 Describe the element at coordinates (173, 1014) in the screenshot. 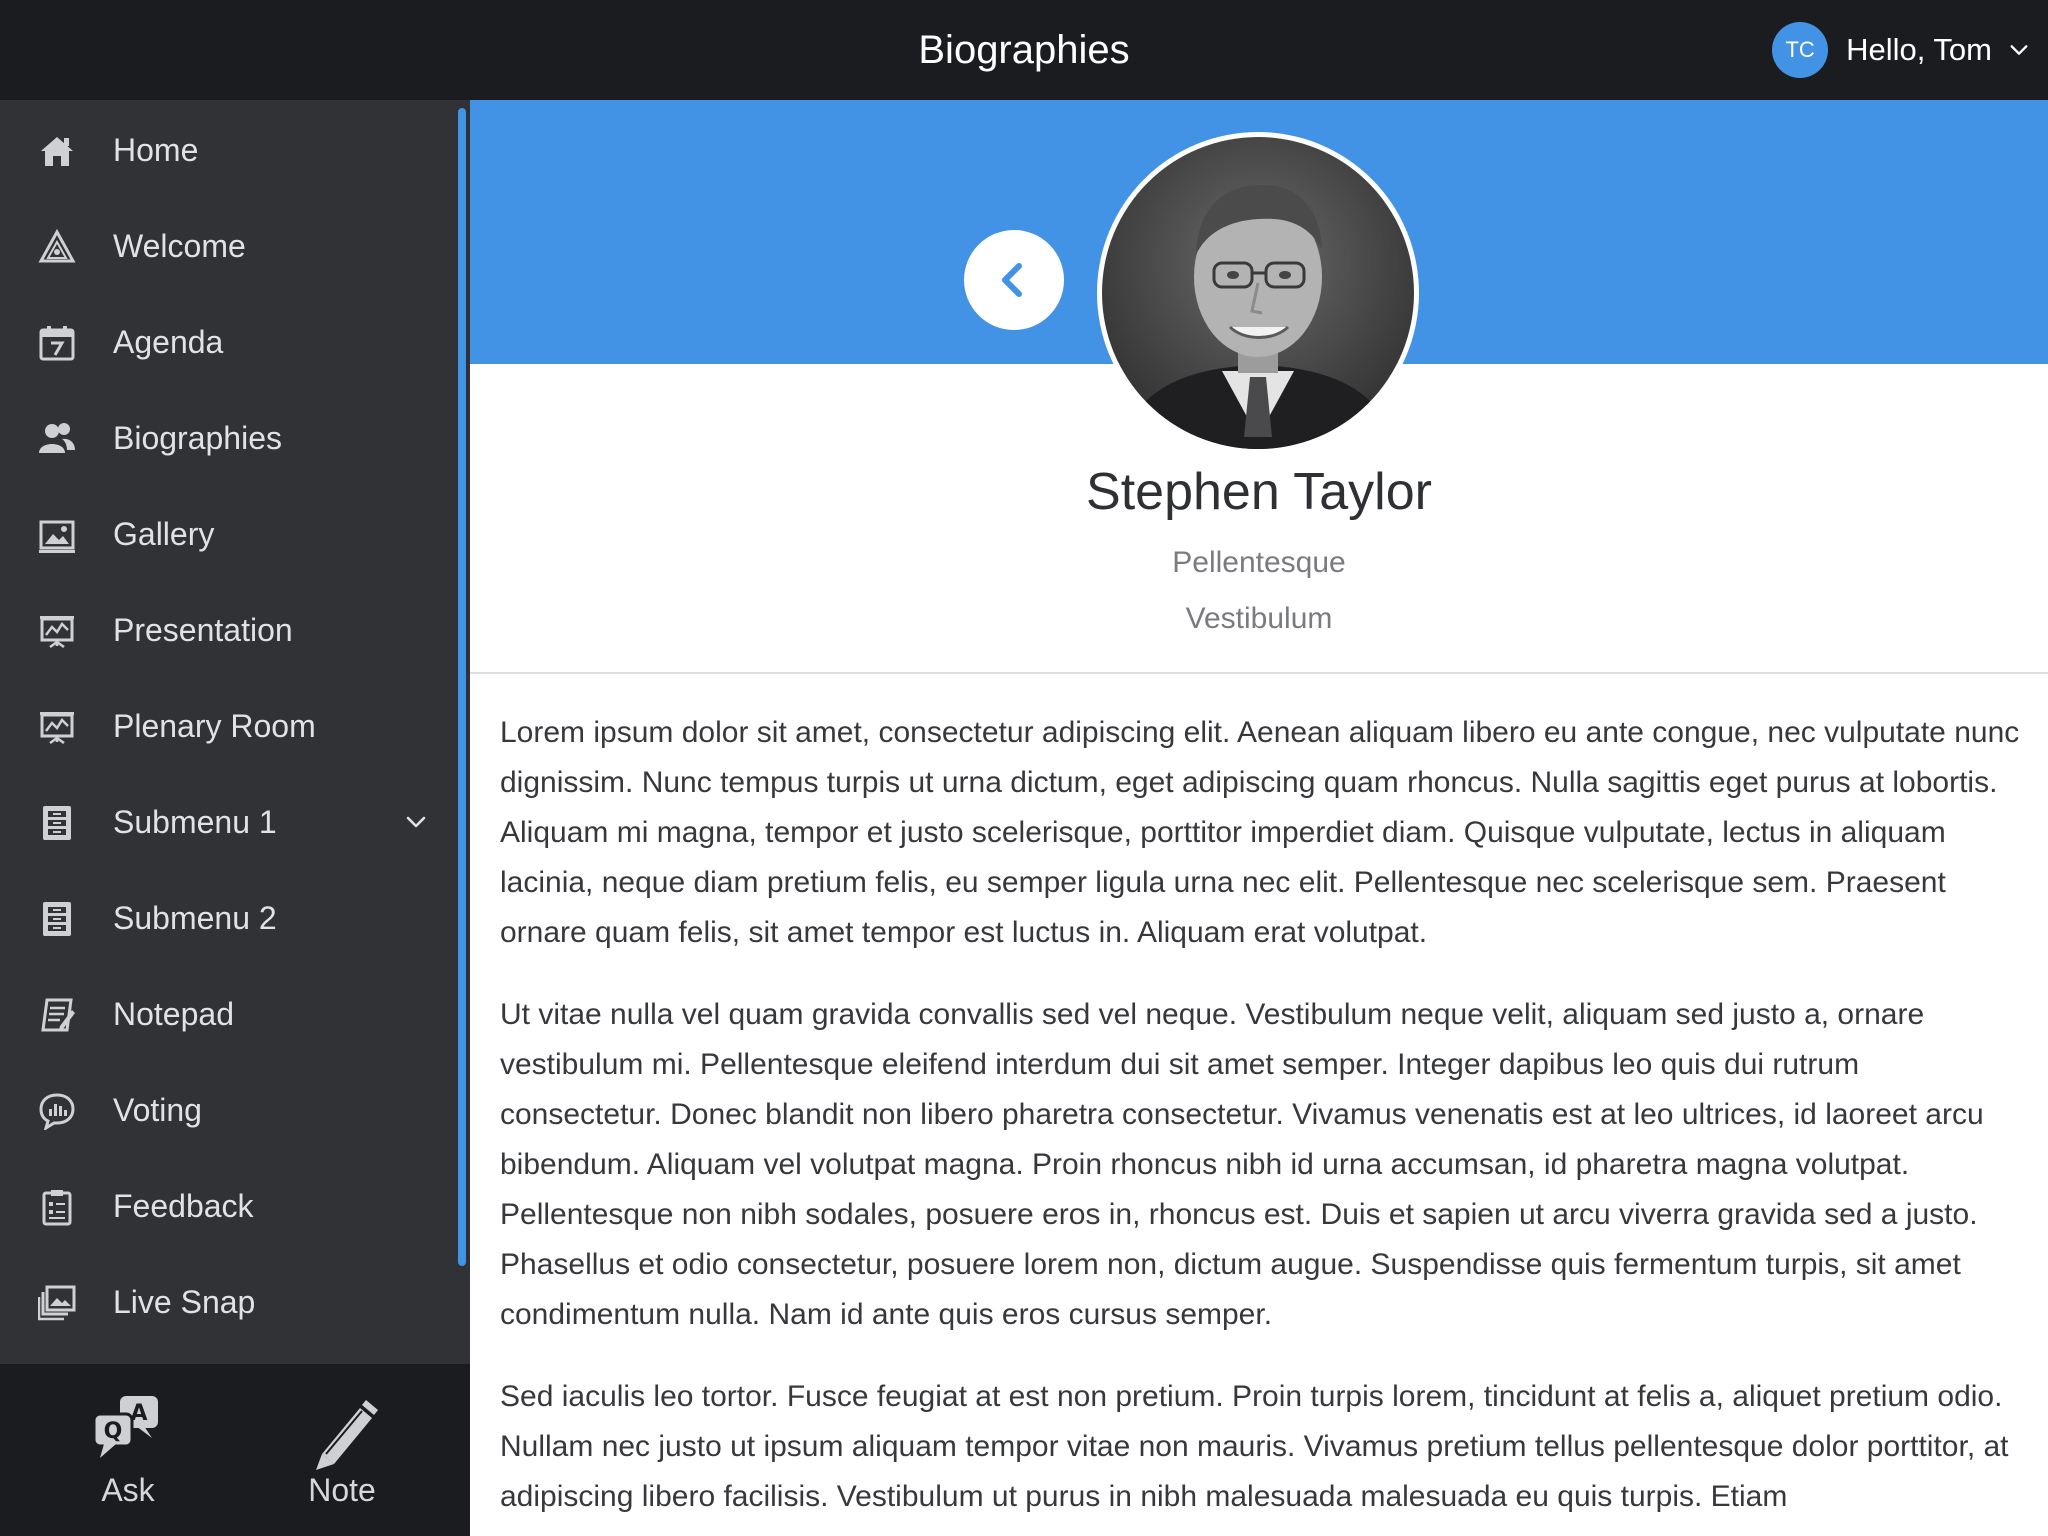

I see `sidebar-item-label: Notepad` at that location.